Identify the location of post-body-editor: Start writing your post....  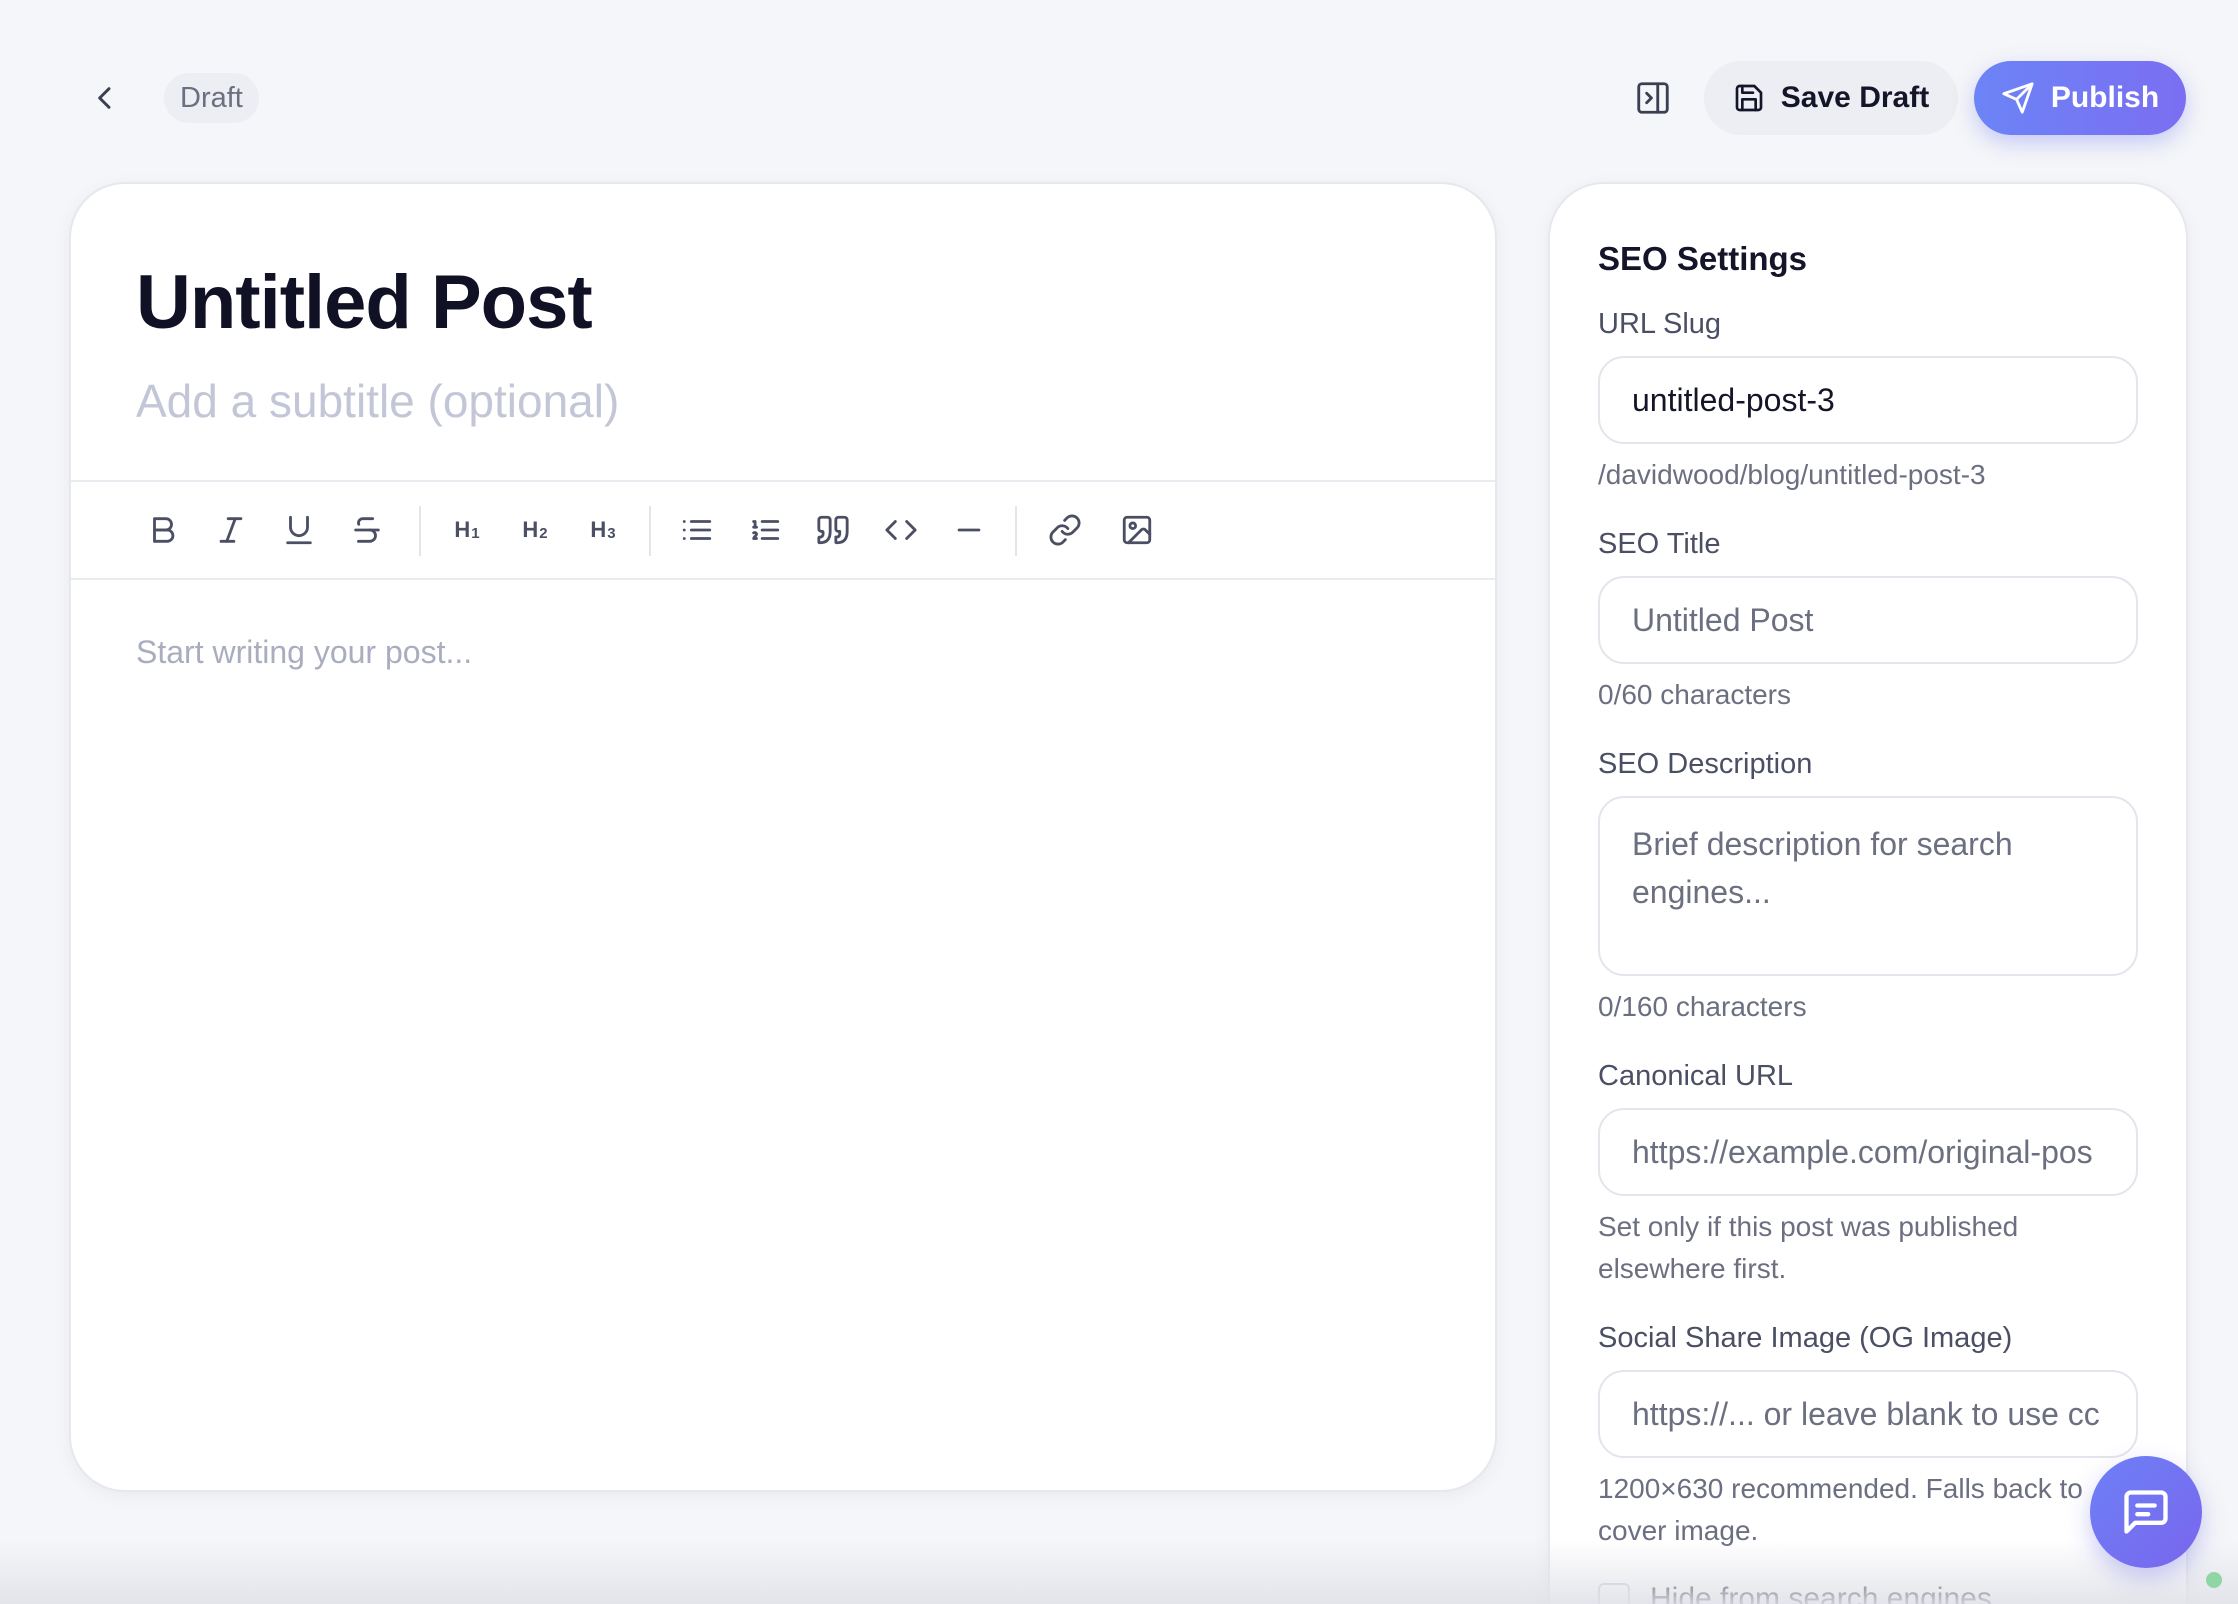
(304, 652).